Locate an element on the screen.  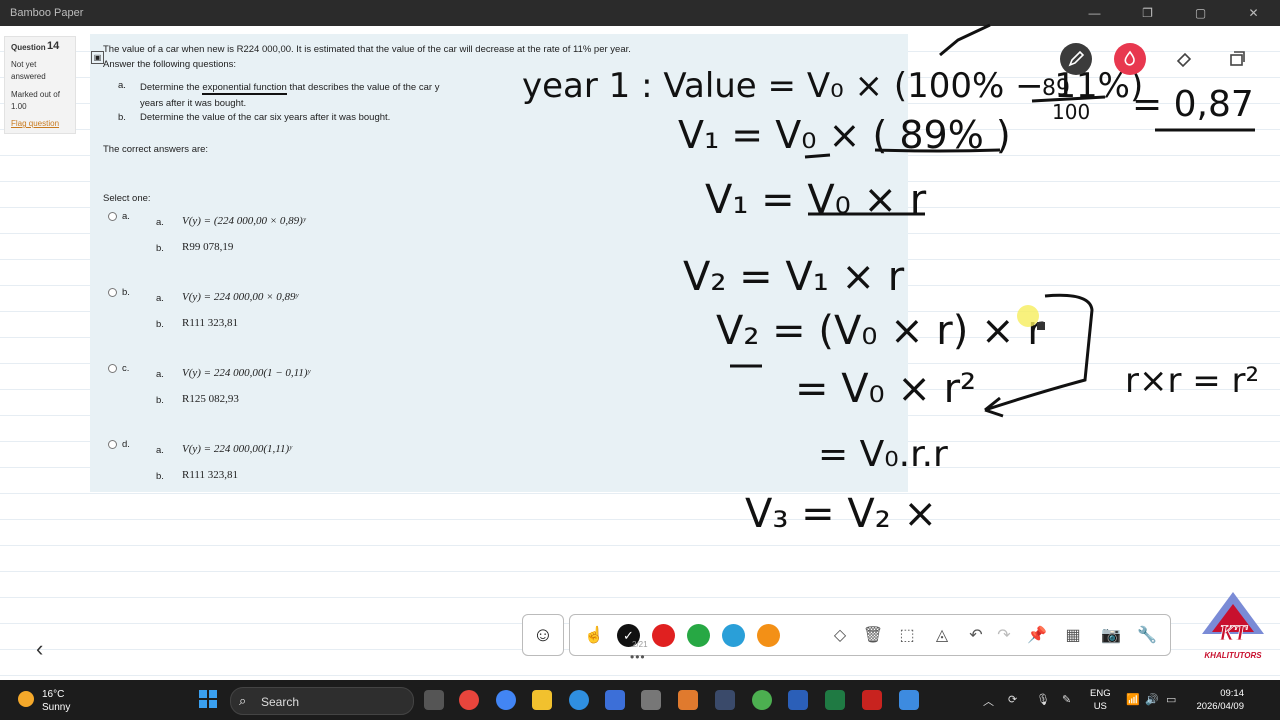
v0-underline is located at coordinates (817, 156).